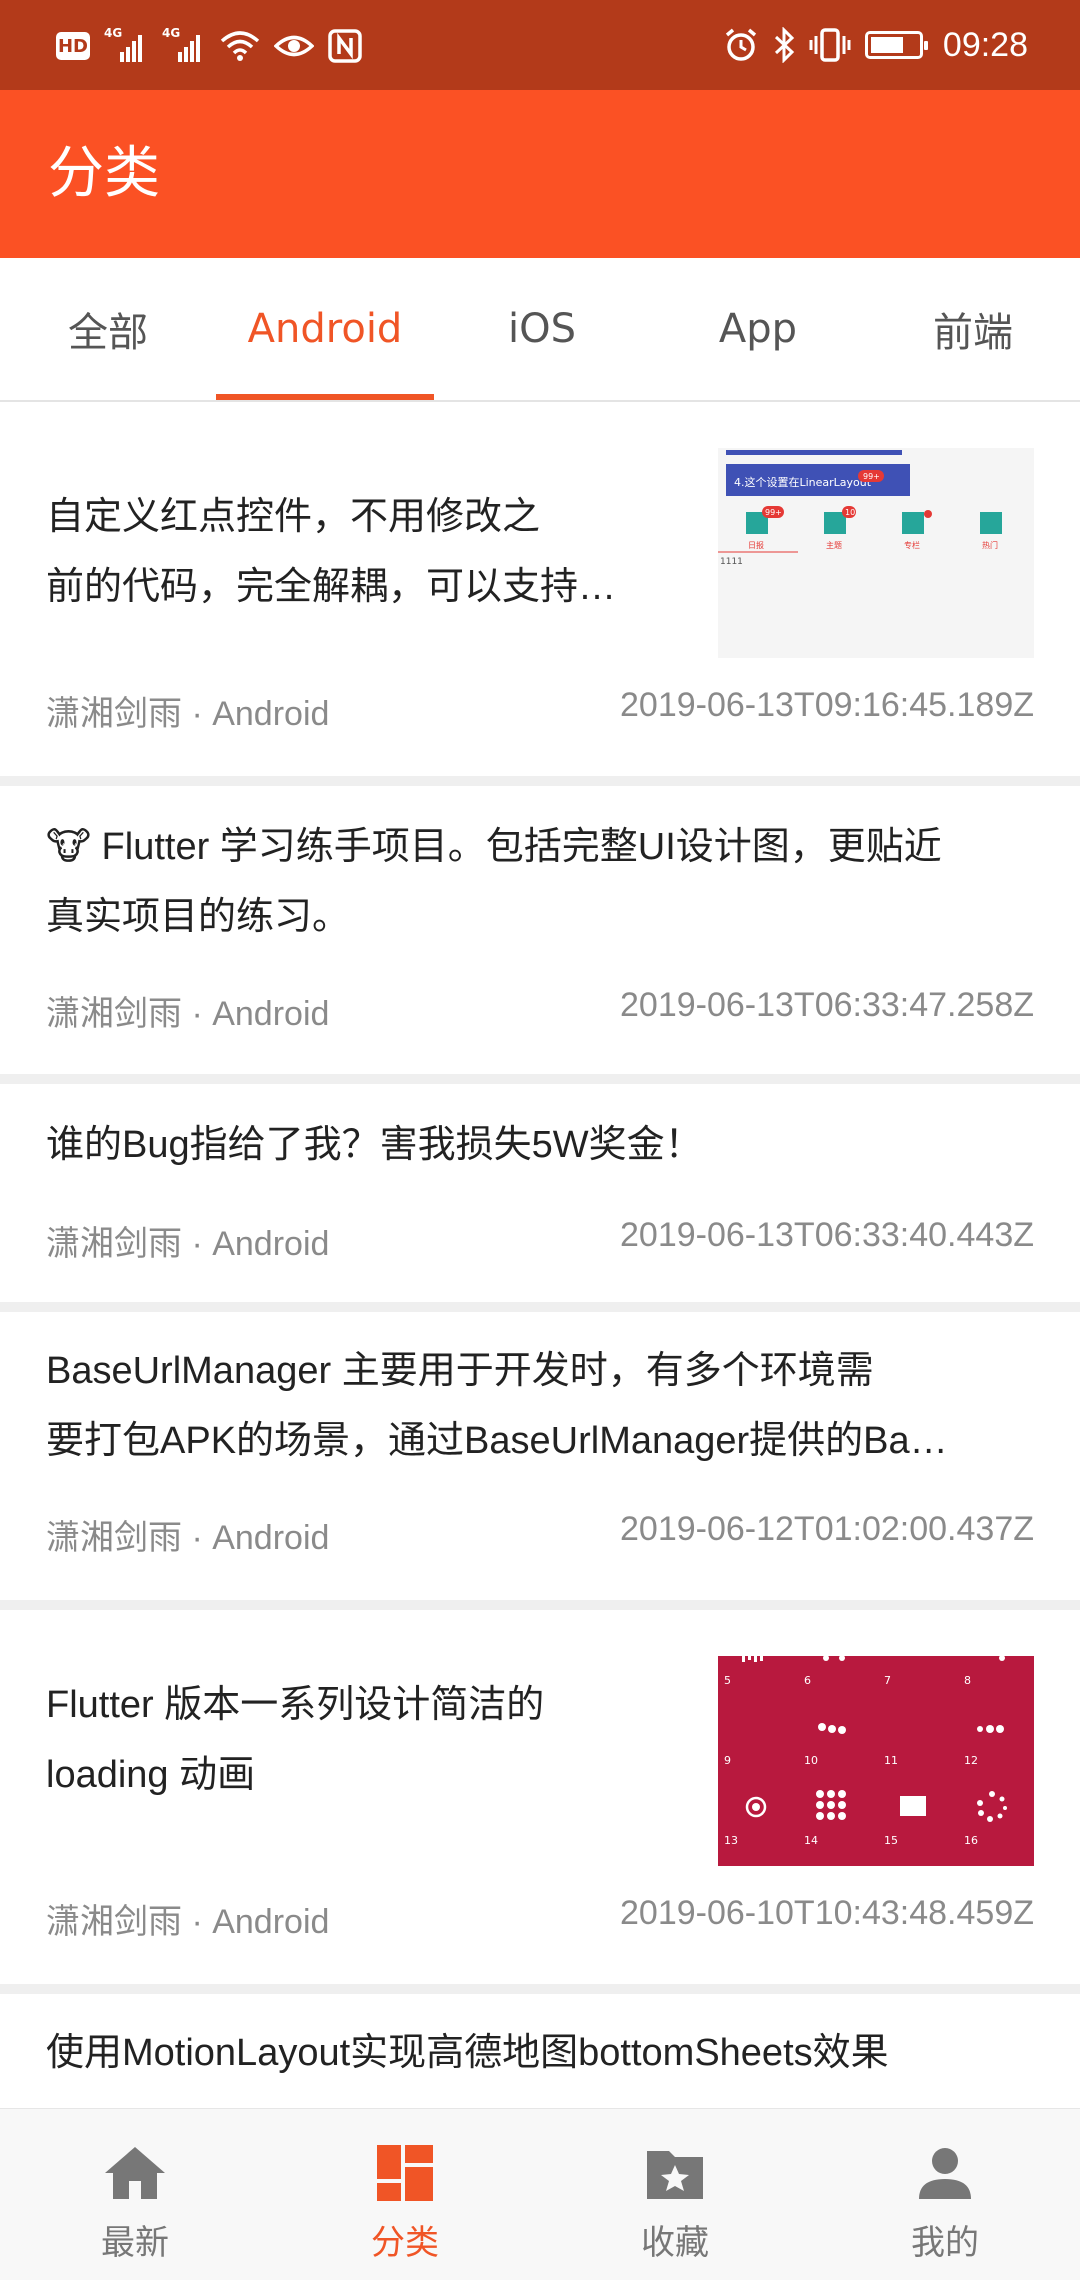 Image resolution: width=1080 pixels, height=2280 pixels. What do you see at coordinates (366, 1740) in the screenshot?
I see `article-title: Flutter 版本一系列设计简洁的 loading 动画` at bounding box center [366, 1740].